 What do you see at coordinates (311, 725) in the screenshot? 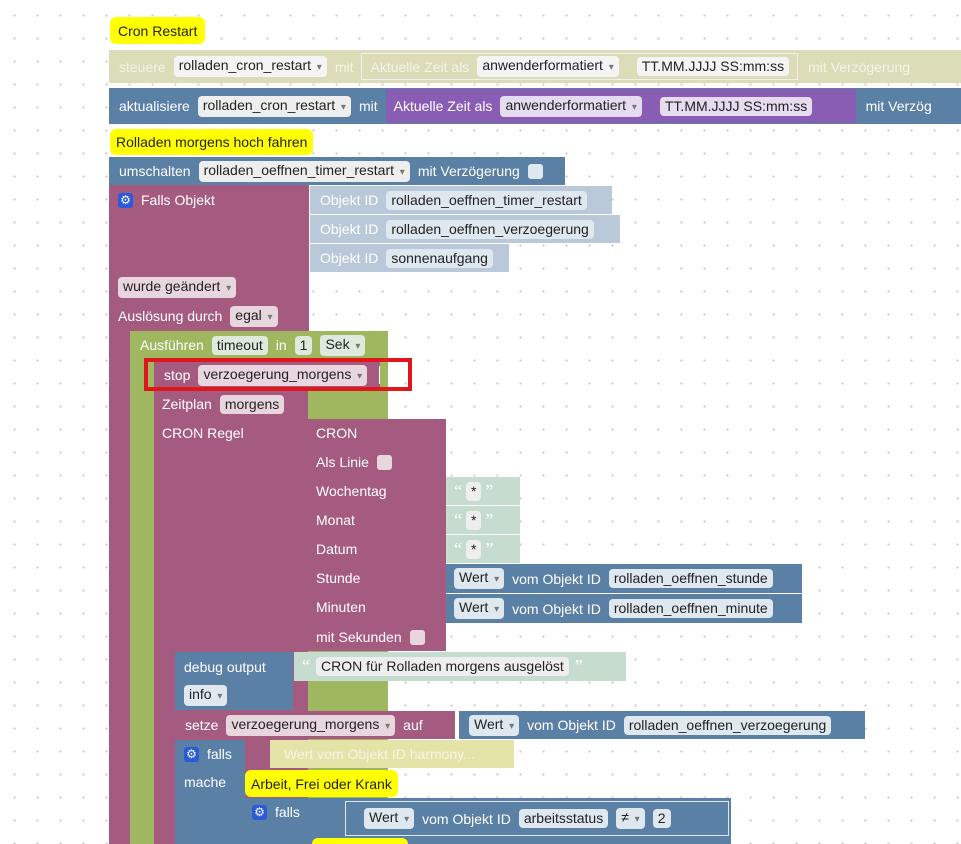
I see `setze-var-dropdown: verzoegerung_morgens` at bounding box center [311, 725].